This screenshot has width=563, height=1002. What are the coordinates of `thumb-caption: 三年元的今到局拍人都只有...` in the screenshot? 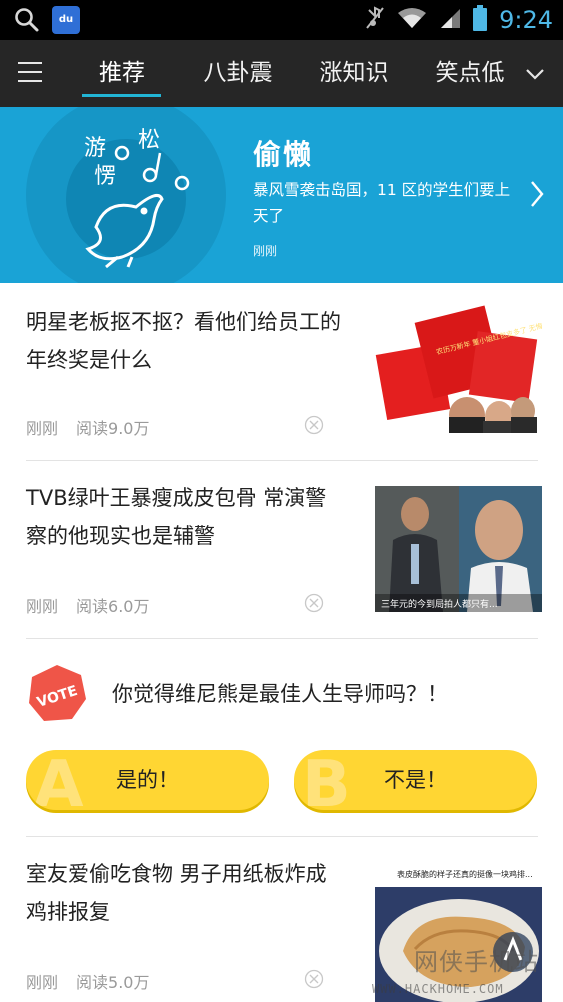 It's located at (439, 604).